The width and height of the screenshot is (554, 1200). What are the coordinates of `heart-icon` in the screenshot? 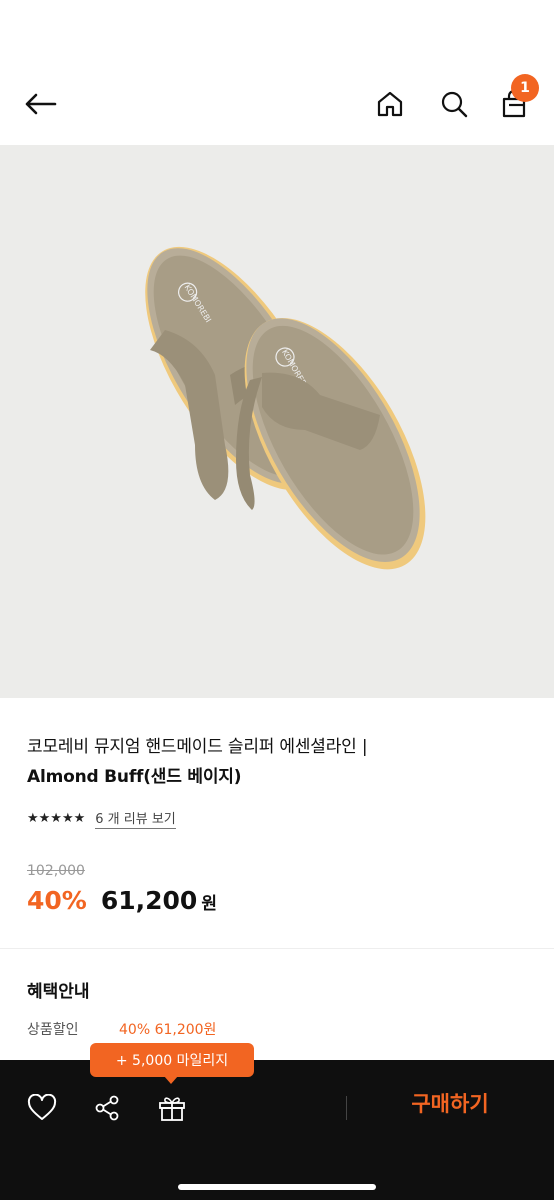 It's located at (42, 1107).